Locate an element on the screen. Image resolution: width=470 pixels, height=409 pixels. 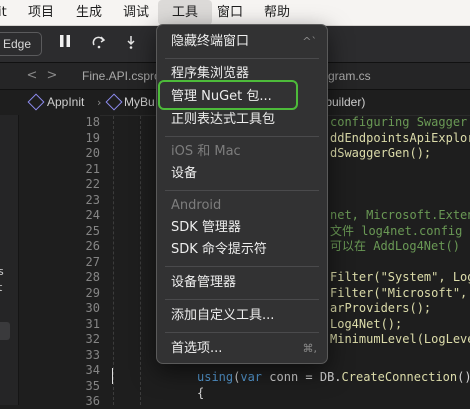
tab-csproj: Fine.API.cspro is located at coordinates (121, 76).